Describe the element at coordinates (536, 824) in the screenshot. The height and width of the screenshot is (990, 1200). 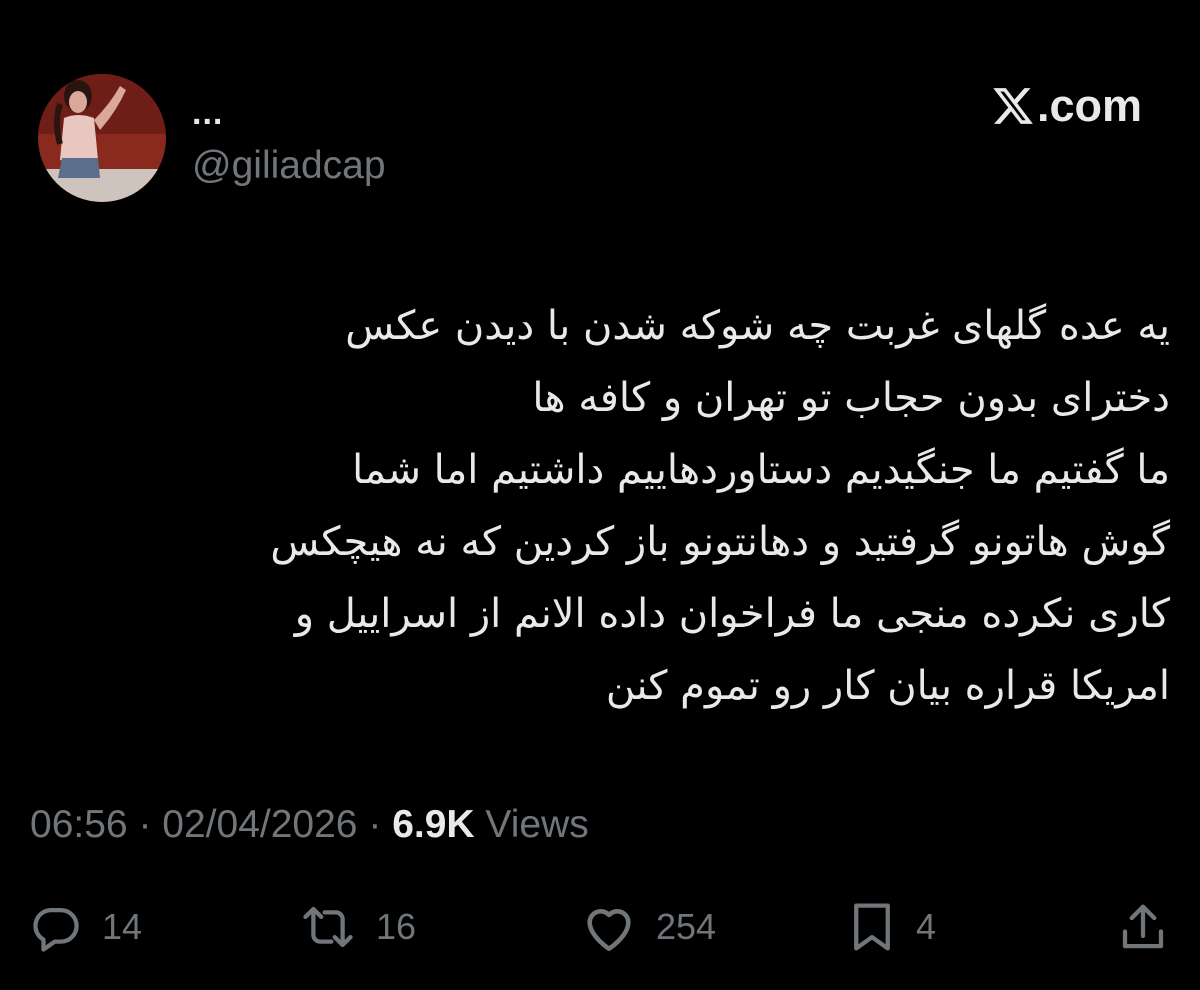
I see `views-label: Views` at that location.